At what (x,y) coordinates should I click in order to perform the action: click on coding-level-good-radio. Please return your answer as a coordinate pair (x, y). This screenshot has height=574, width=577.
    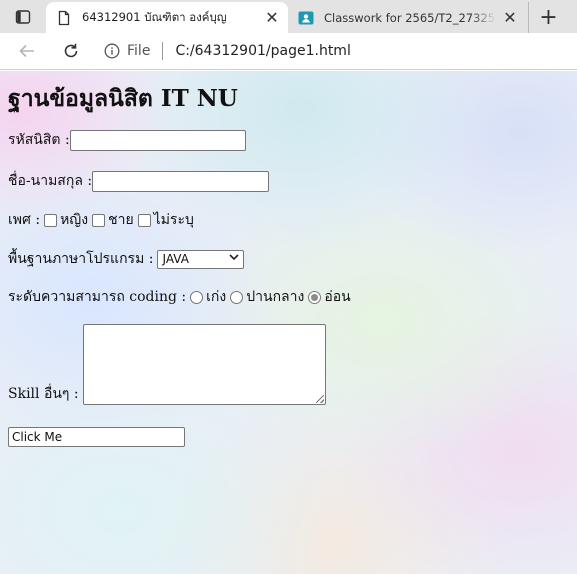
    Looking at the image, I should click on (197, 297).